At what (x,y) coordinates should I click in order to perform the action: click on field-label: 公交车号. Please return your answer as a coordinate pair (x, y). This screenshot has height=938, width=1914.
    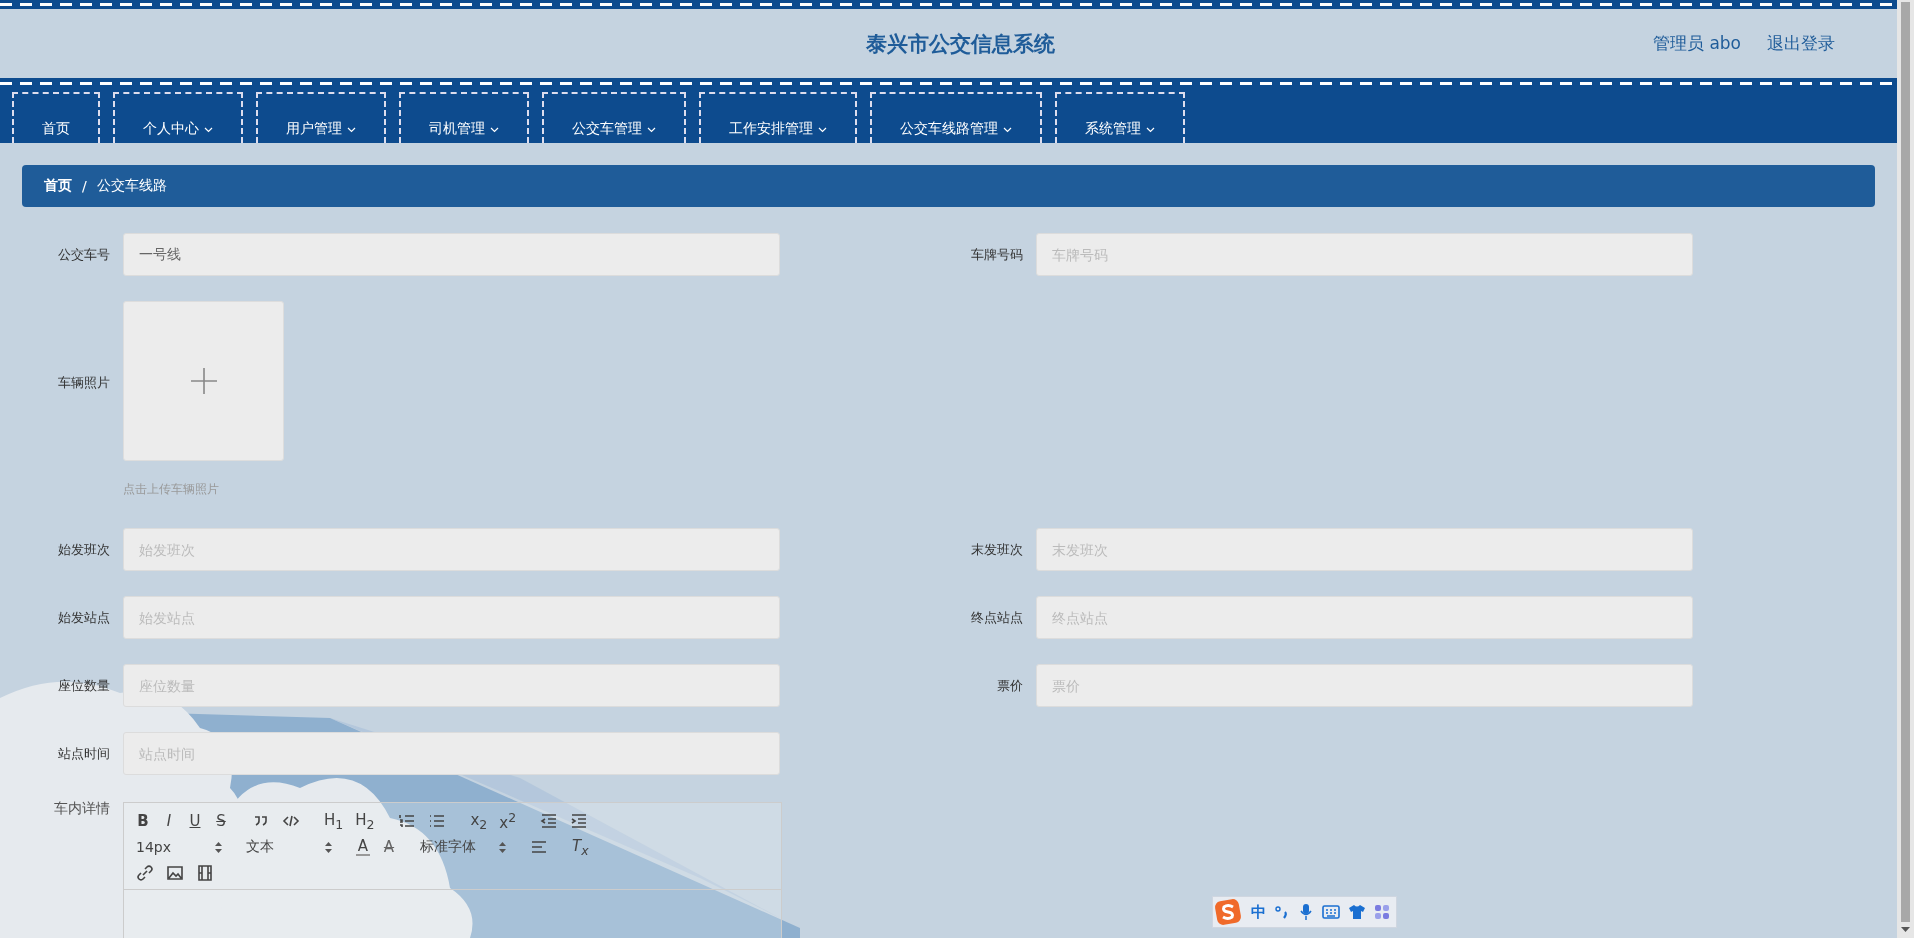
    Looking at the image, I should click on (83, 254).